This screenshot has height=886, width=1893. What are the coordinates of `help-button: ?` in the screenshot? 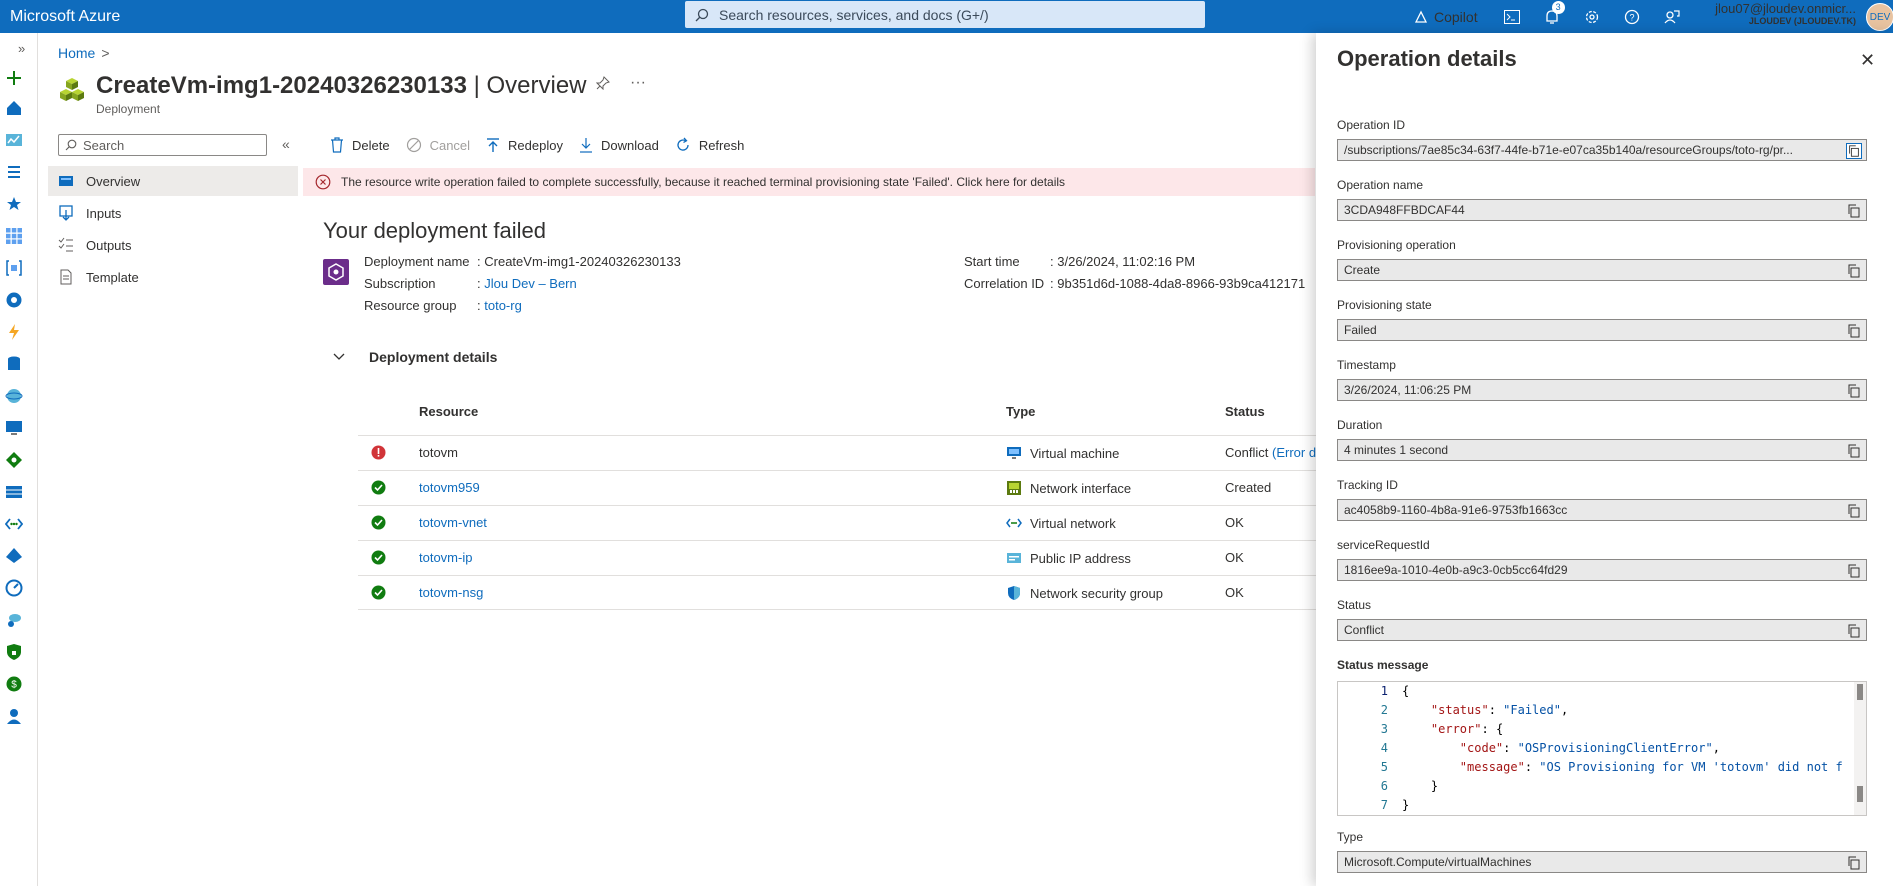 It's located at (1632, 16).